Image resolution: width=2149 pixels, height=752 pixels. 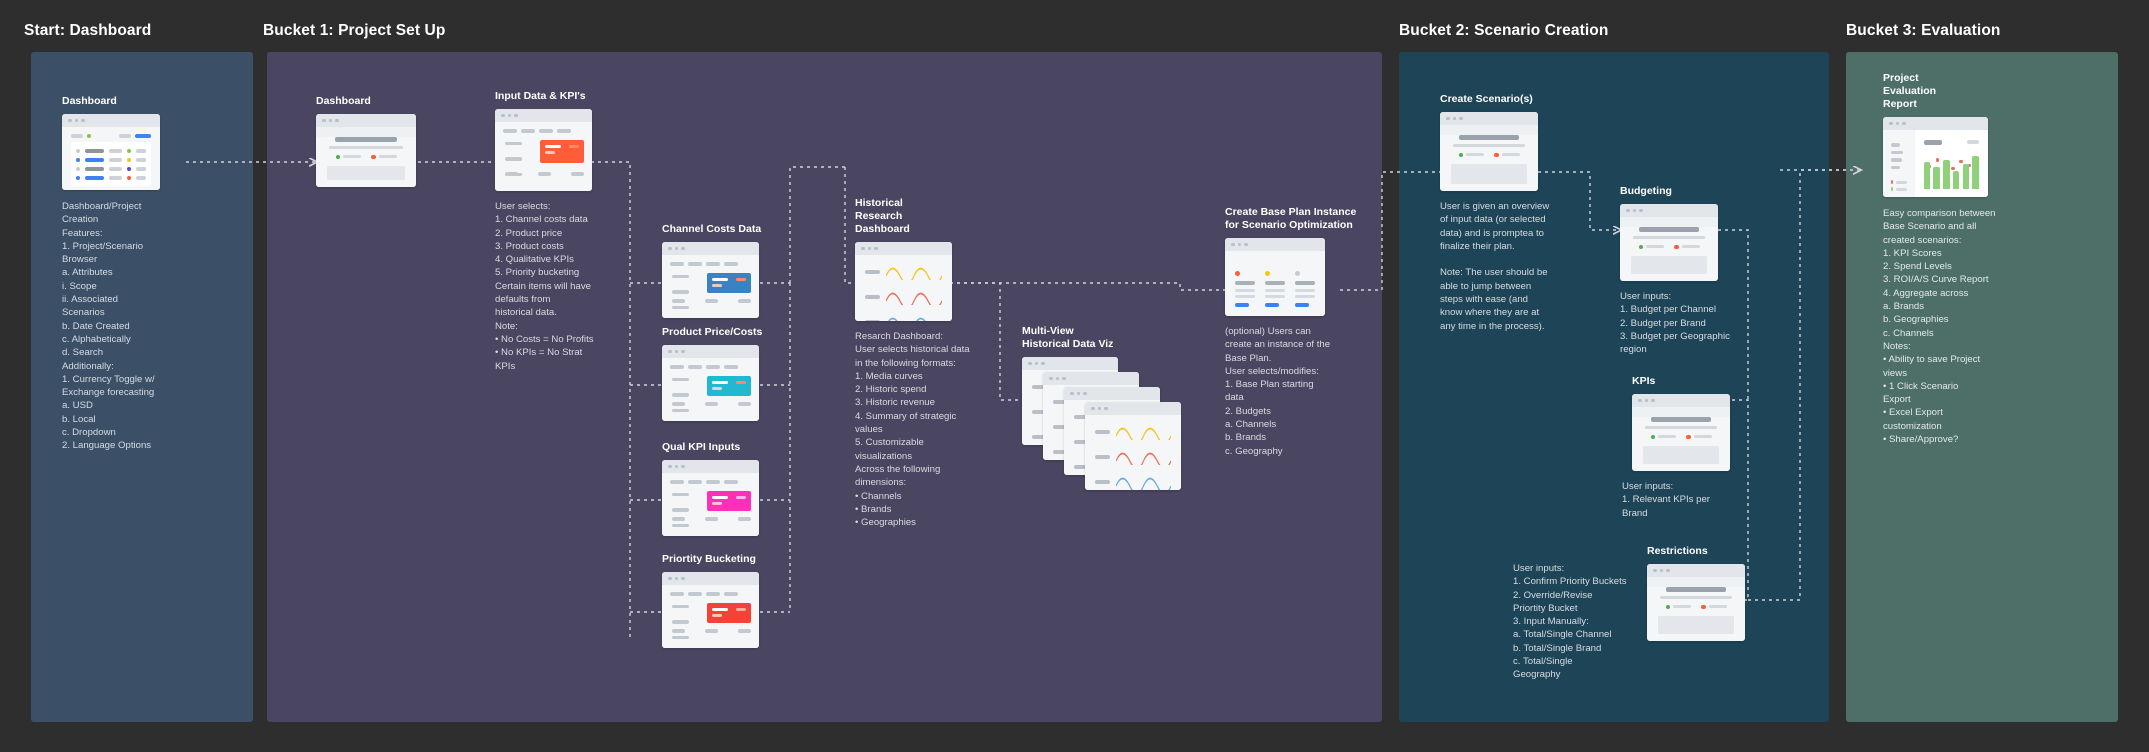 I want to click on node-channel-costs-data: Channel Costs Data, so click(x=711, y=270).